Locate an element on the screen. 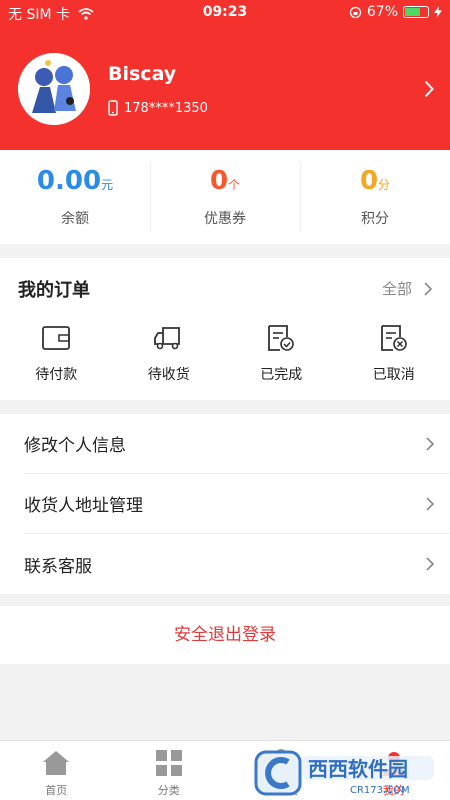 The height and width of the screenshot is (800, 450). truck-icon is located at coordinates (166, 338).